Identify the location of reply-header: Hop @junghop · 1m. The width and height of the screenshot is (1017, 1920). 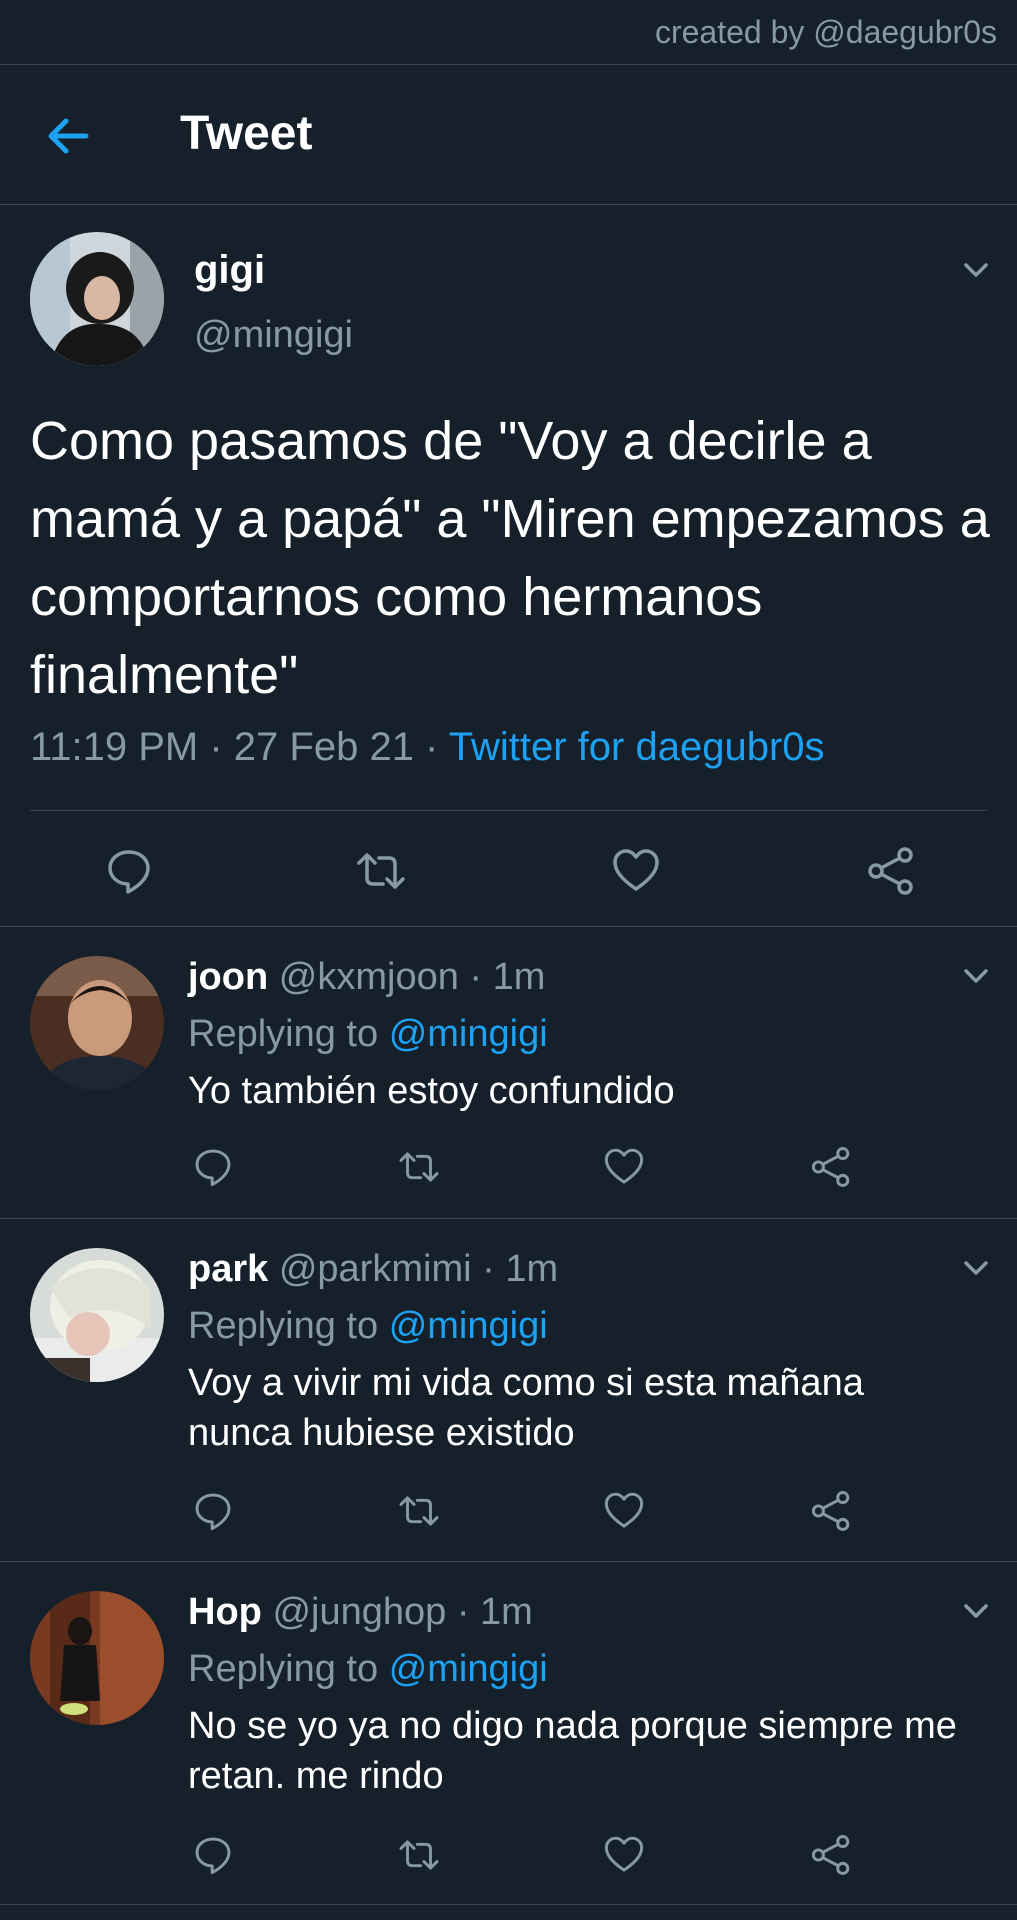
(360, 1612).